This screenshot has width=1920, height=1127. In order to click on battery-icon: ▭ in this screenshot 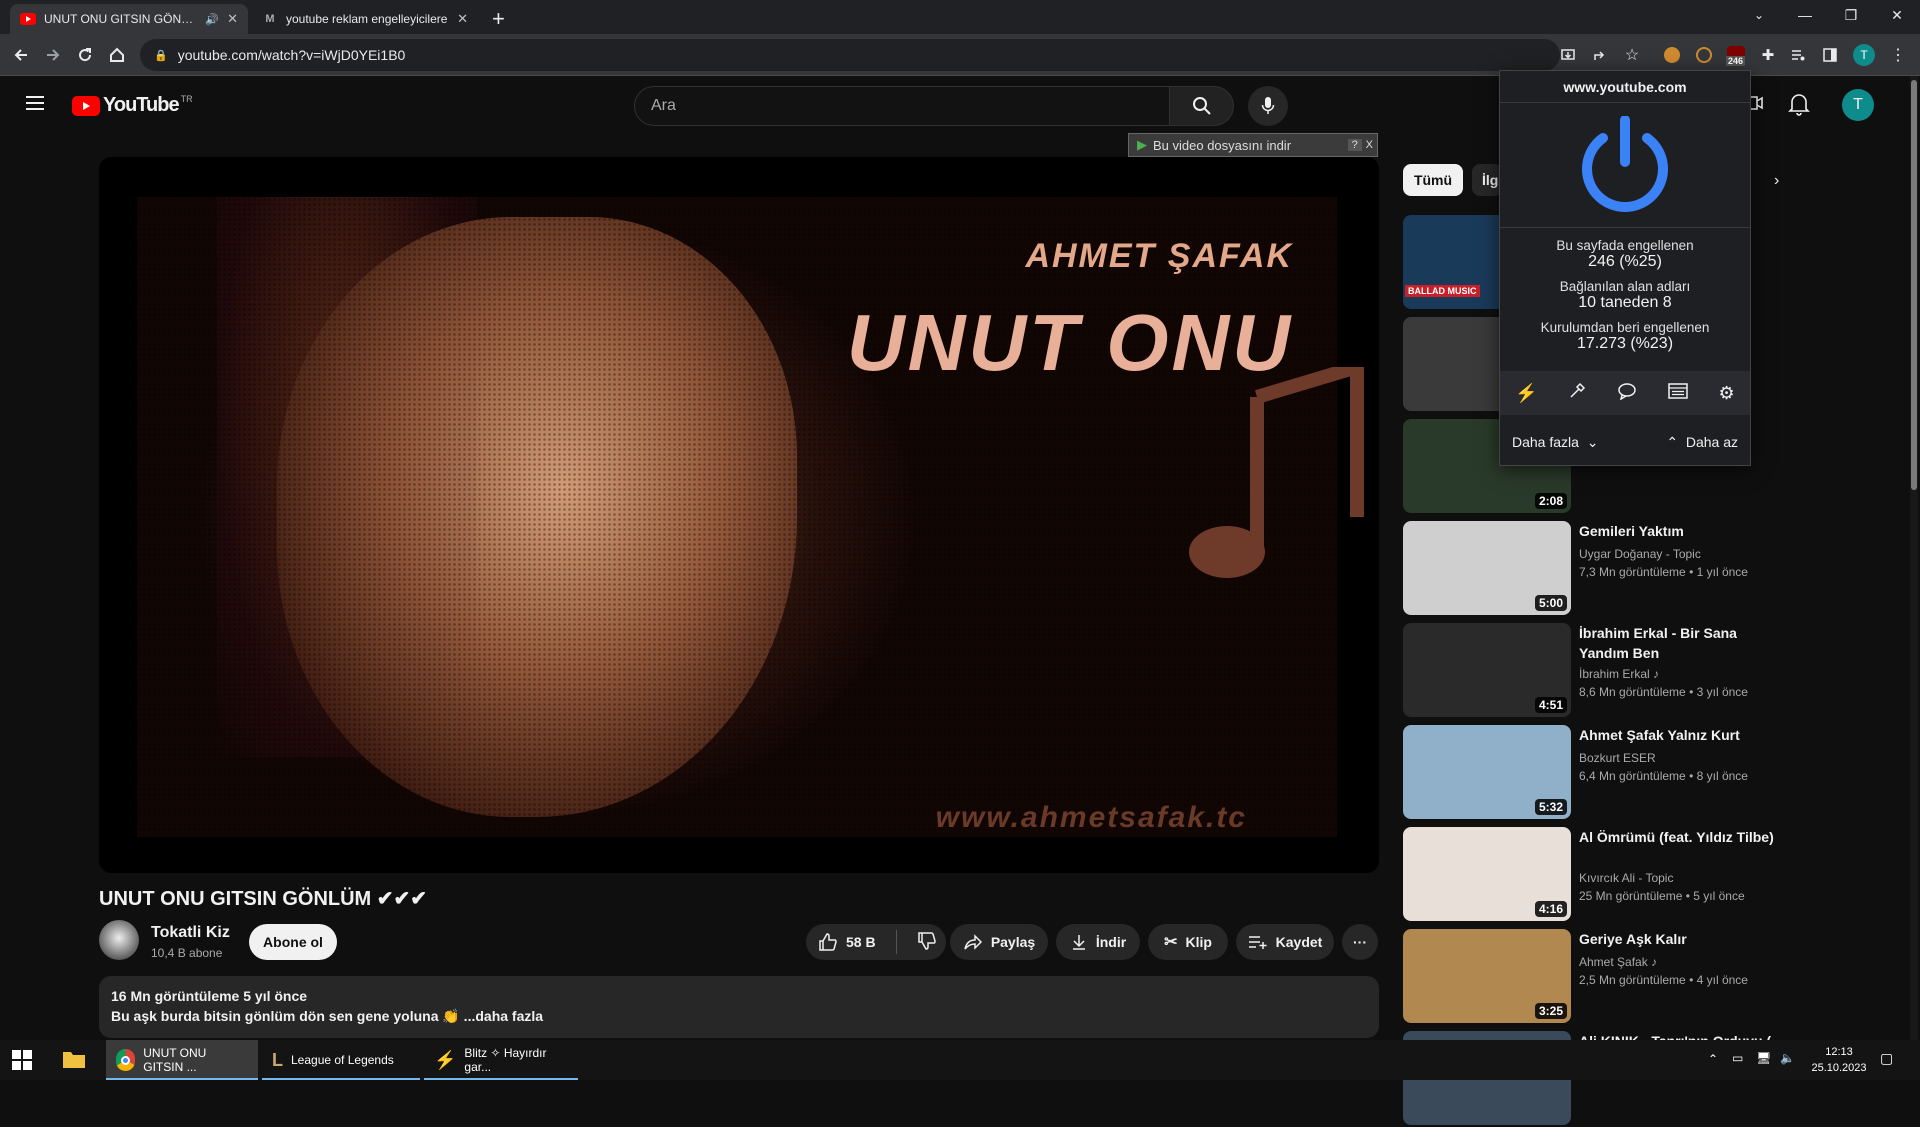, I will do `click(1737, 1058)`.